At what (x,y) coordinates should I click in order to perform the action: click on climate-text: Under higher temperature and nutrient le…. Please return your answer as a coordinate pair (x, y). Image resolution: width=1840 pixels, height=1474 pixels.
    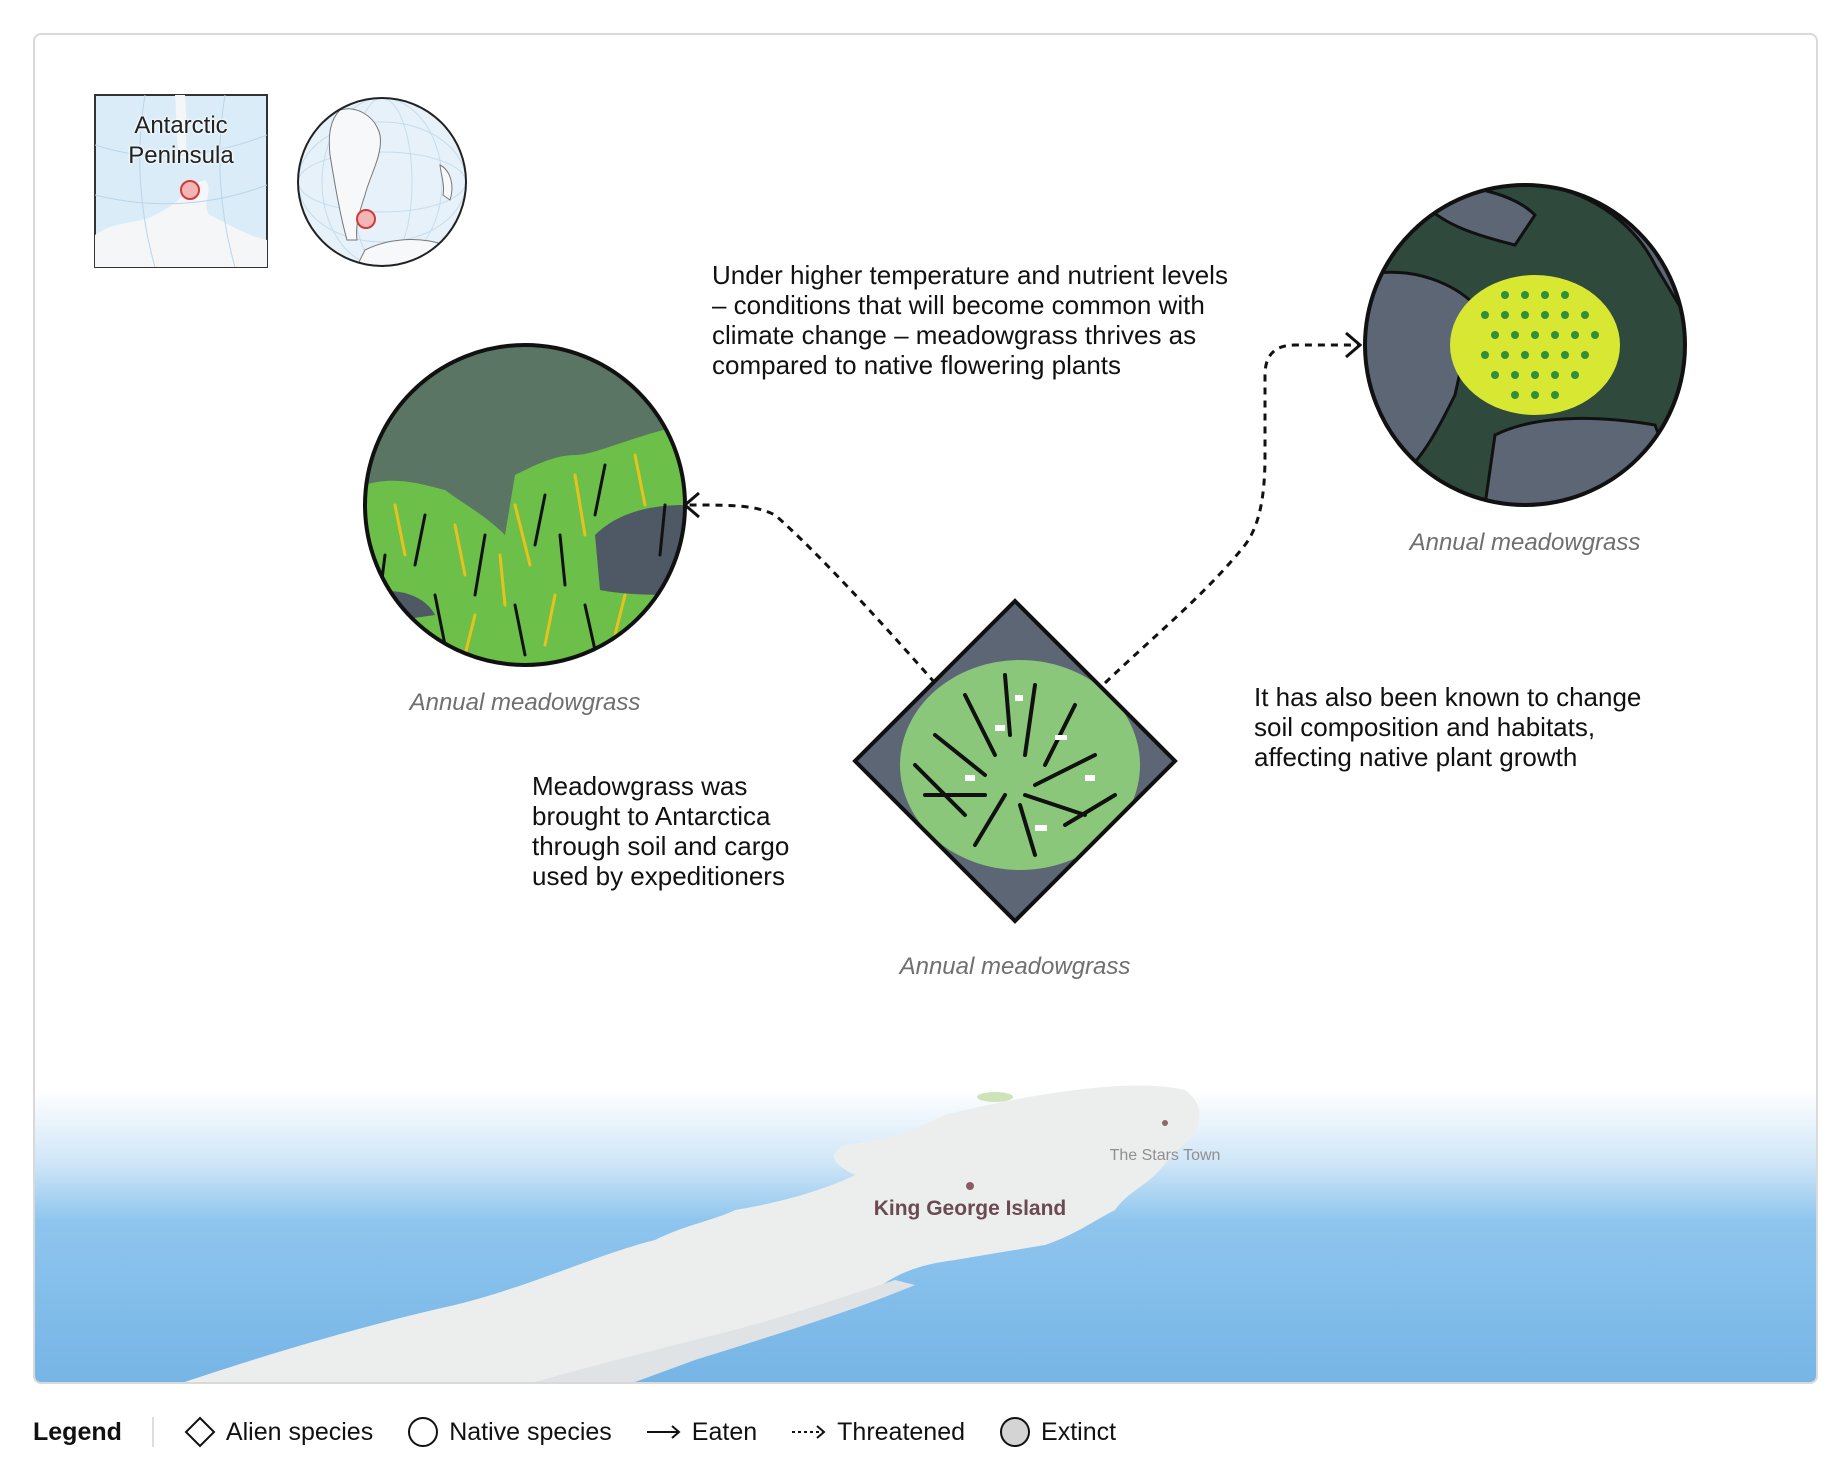
    Looking at the image, I should click on (970, 320).